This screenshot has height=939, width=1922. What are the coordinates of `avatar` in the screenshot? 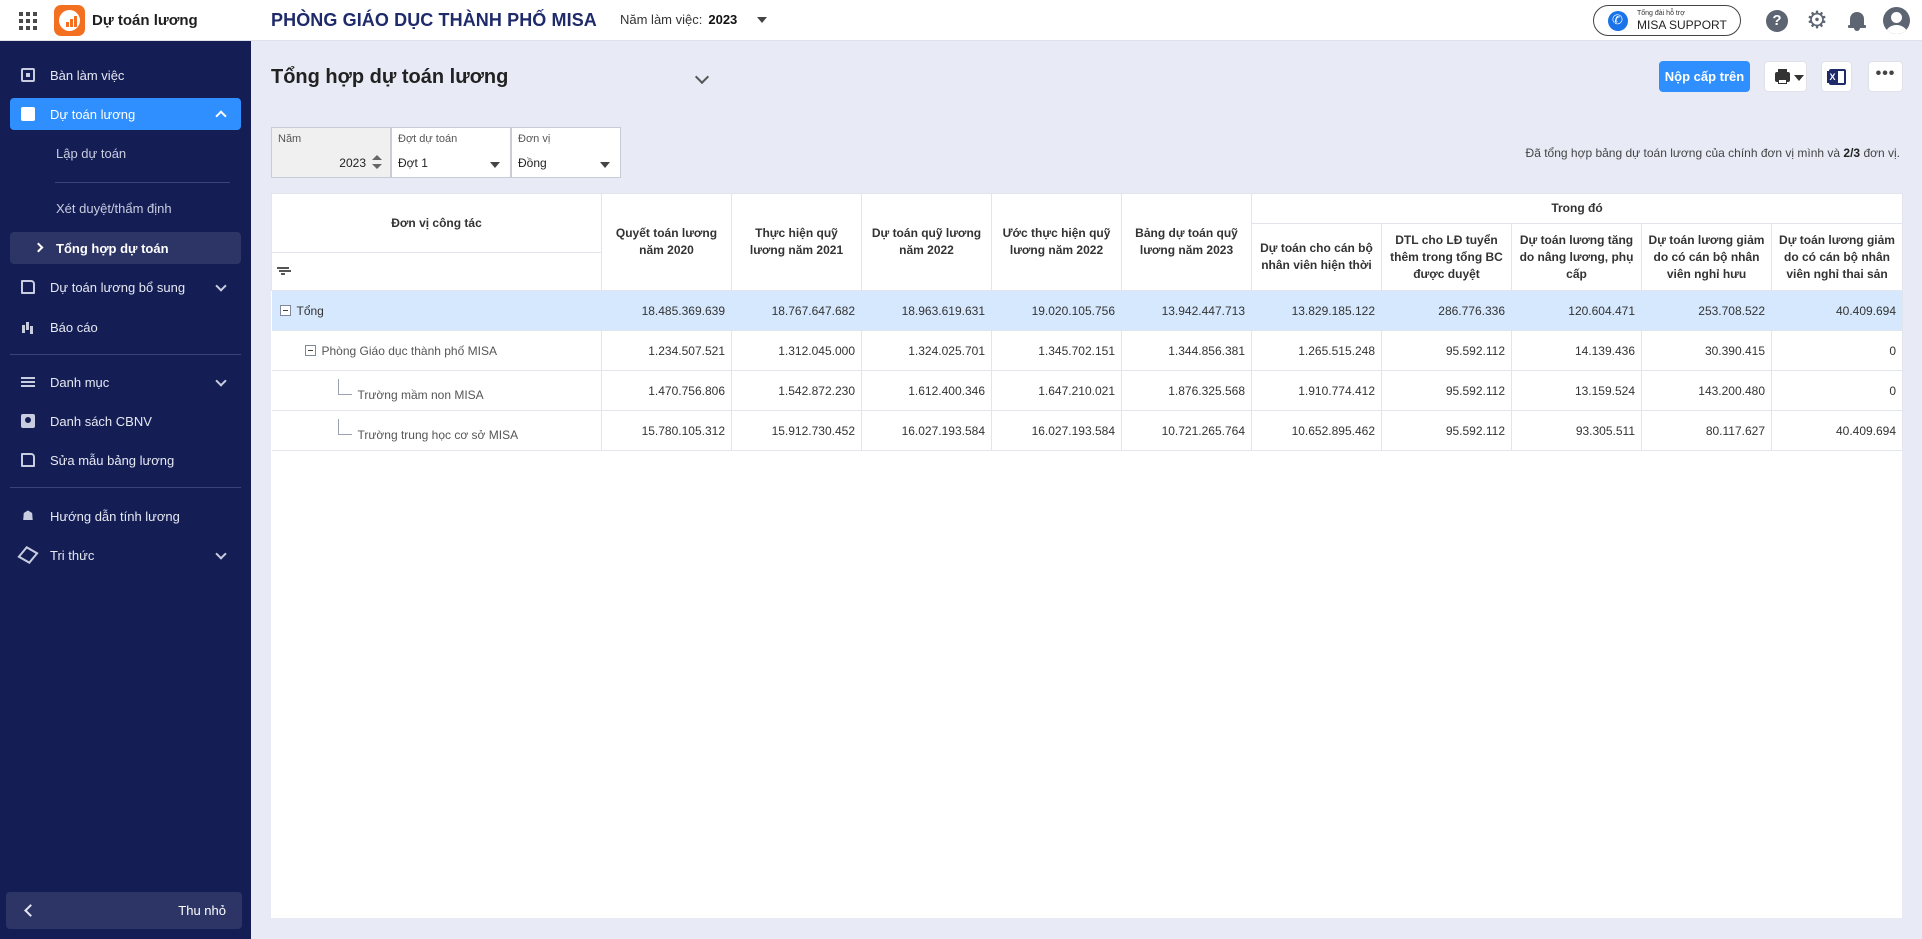 It's located at (1896, 20).